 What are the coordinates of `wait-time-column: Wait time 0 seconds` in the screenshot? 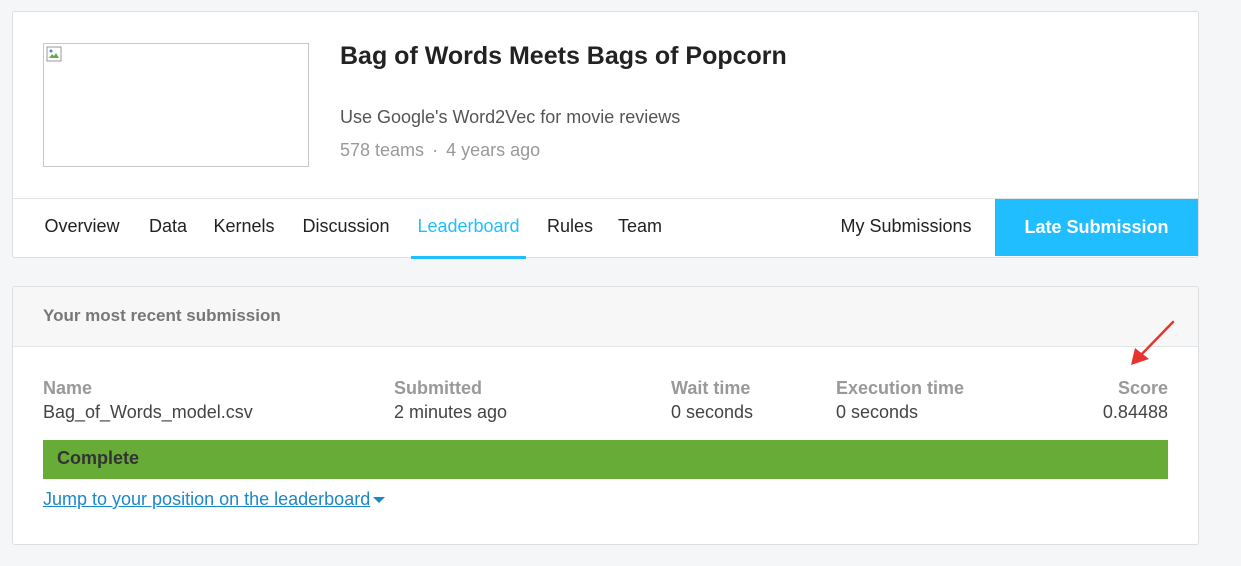 It's located at (712, 400).